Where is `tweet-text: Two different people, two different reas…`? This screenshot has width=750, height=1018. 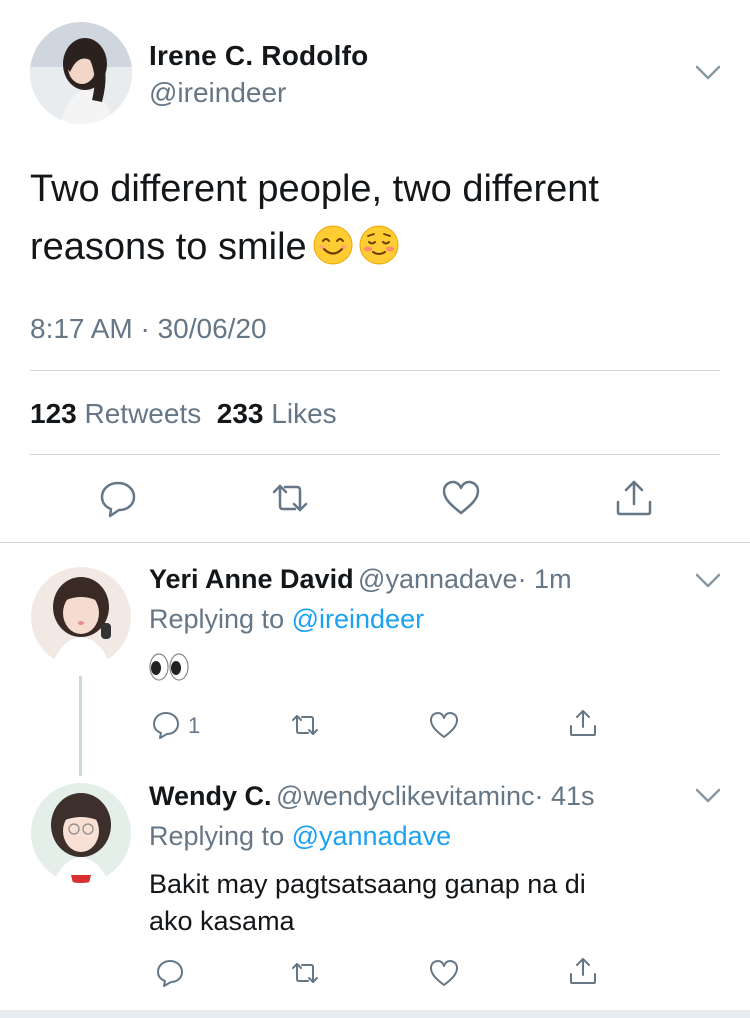 tweet-text: Two different people, two different reas… is located at coordinates (375, 218).